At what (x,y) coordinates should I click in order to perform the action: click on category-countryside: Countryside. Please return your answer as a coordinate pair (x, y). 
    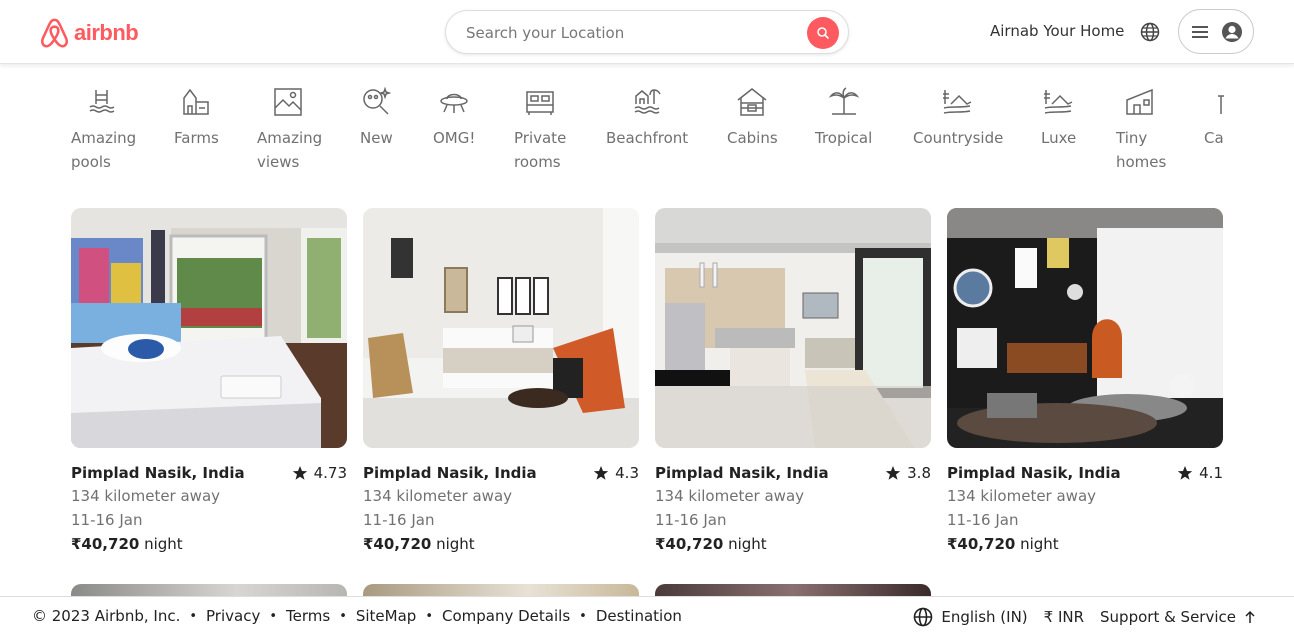
    Looking at the image, I should click on (958, 118).